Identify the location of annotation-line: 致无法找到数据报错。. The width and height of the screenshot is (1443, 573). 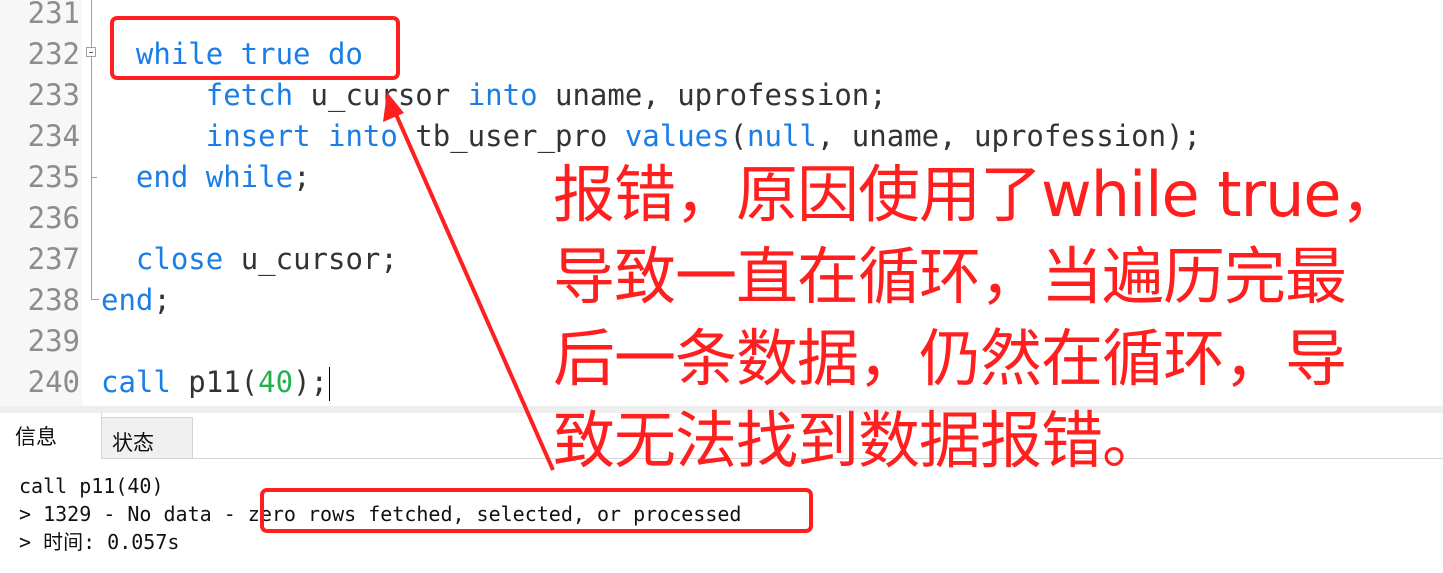
(858, 440).